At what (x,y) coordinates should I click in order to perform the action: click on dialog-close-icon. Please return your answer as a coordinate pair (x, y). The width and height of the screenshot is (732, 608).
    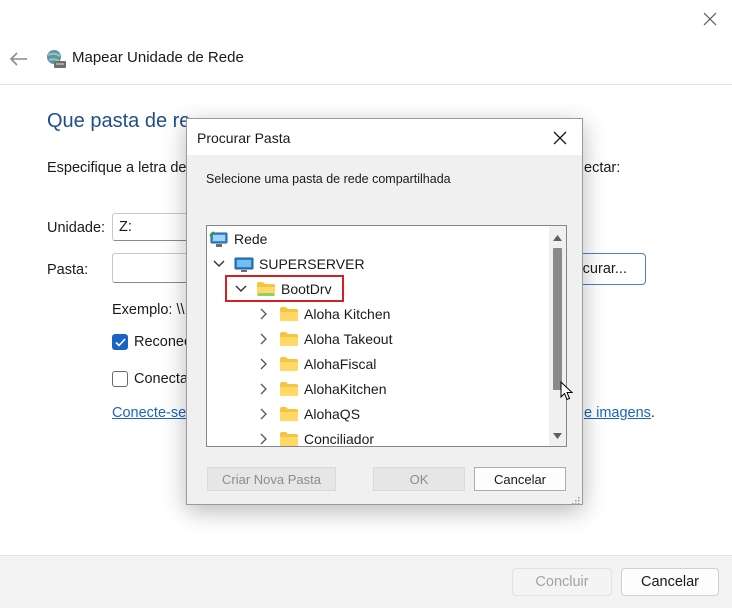
    Looking at the image, I should click on (560, 138).